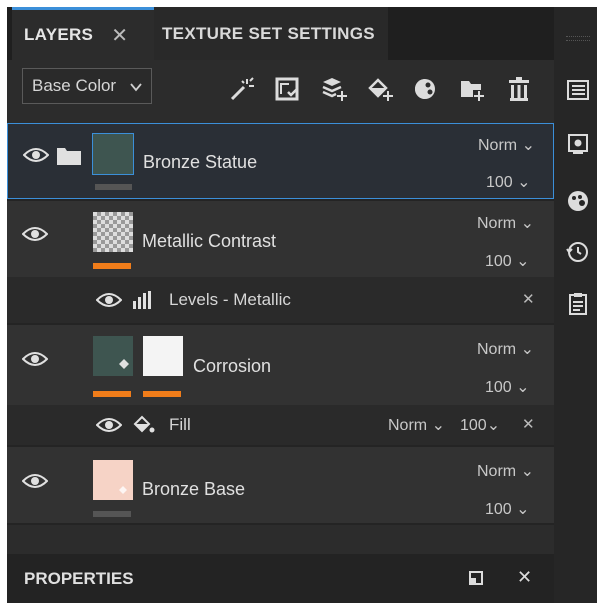 Image resolution: width=602 pixels, height=606 pixels. I want to click on tab-layers-label: LAYERS, so click(59, 34).